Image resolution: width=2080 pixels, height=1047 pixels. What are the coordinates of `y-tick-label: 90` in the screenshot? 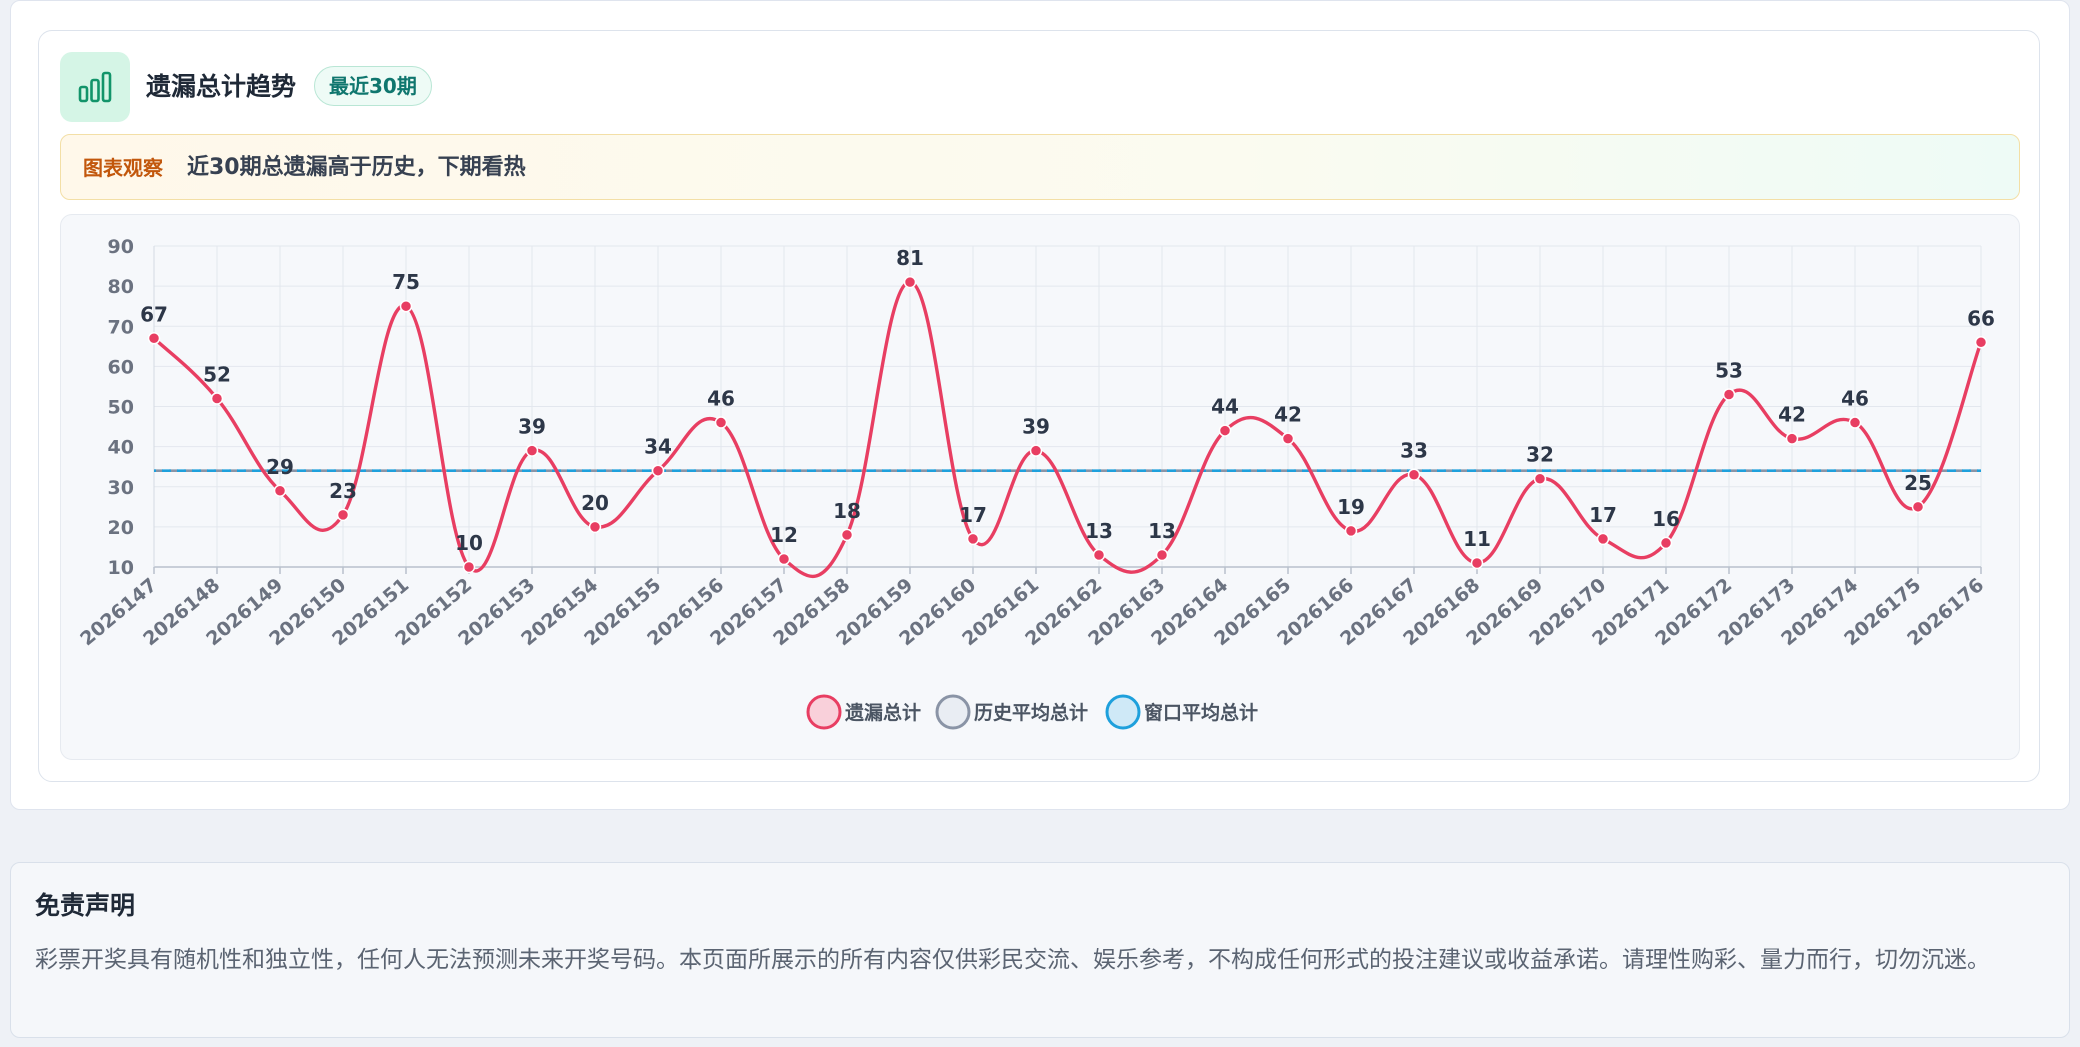 It's located at (121, 247).